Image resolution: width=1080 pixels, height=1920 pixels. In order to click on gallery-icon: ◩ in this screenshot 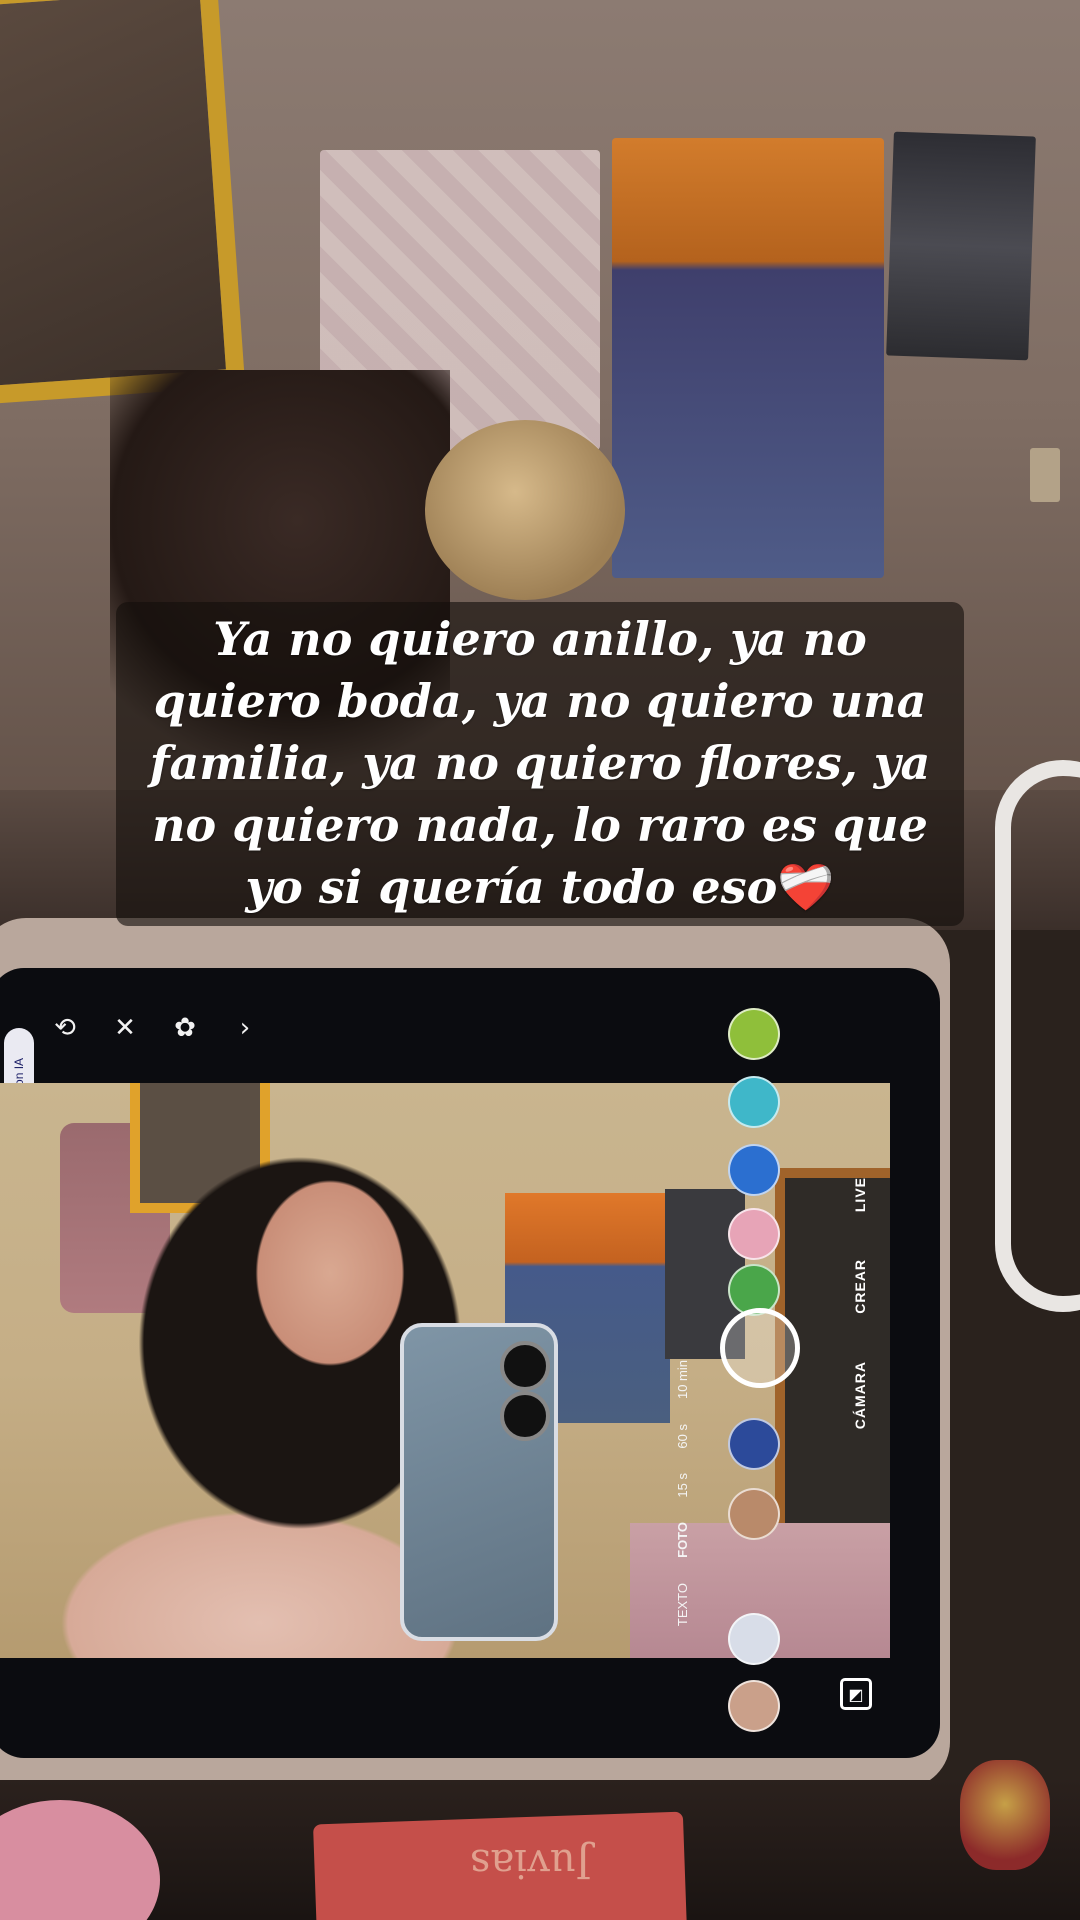, I will do `click(856, 1694)`.